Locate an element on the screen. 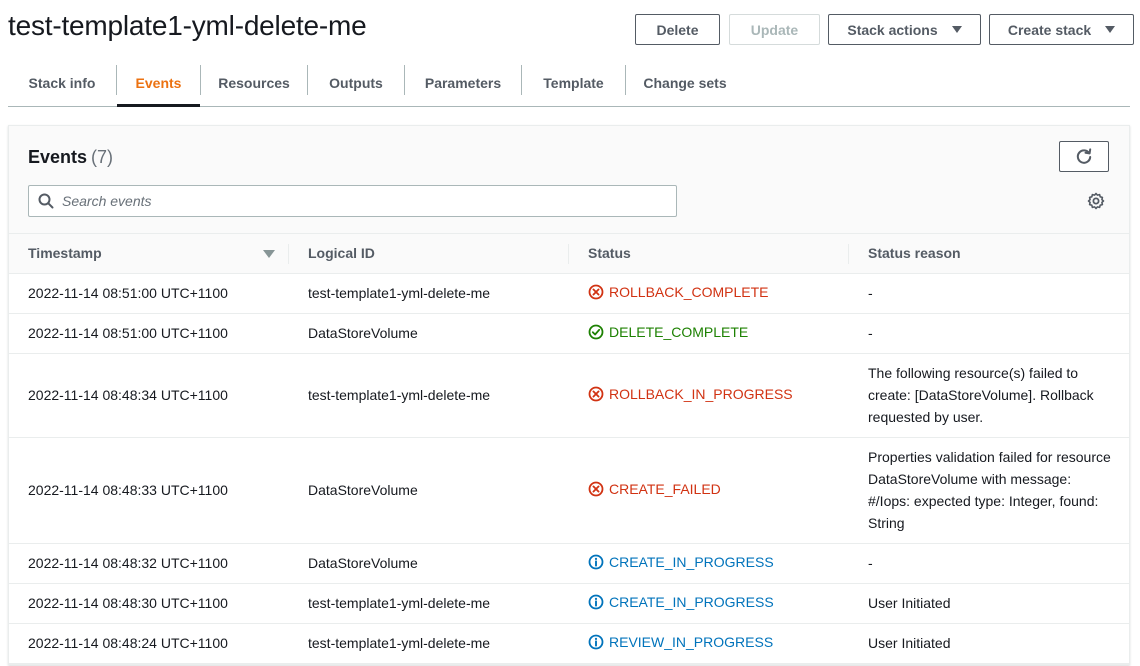  column-header-label: Logical ID is located at coordinates (341, 253).